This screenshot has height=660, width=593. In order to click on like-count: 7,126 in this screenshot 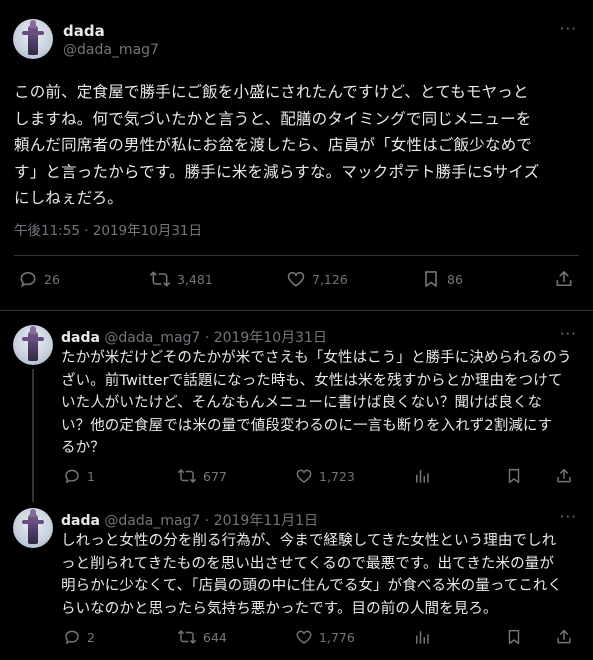, I will do `click(330, 279)`.